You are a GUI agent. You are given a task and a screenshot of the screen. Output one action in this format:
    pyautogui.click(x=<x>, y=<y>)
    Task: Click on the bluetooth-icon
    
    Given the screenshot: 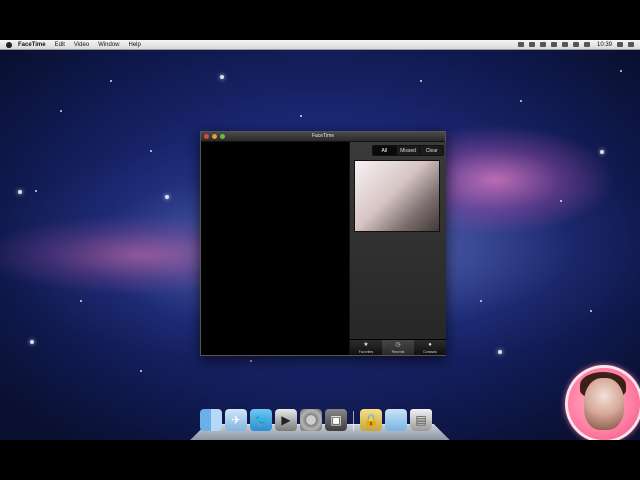 What is the action you would take?
    pyautogui.click(x=553, y=44)
    